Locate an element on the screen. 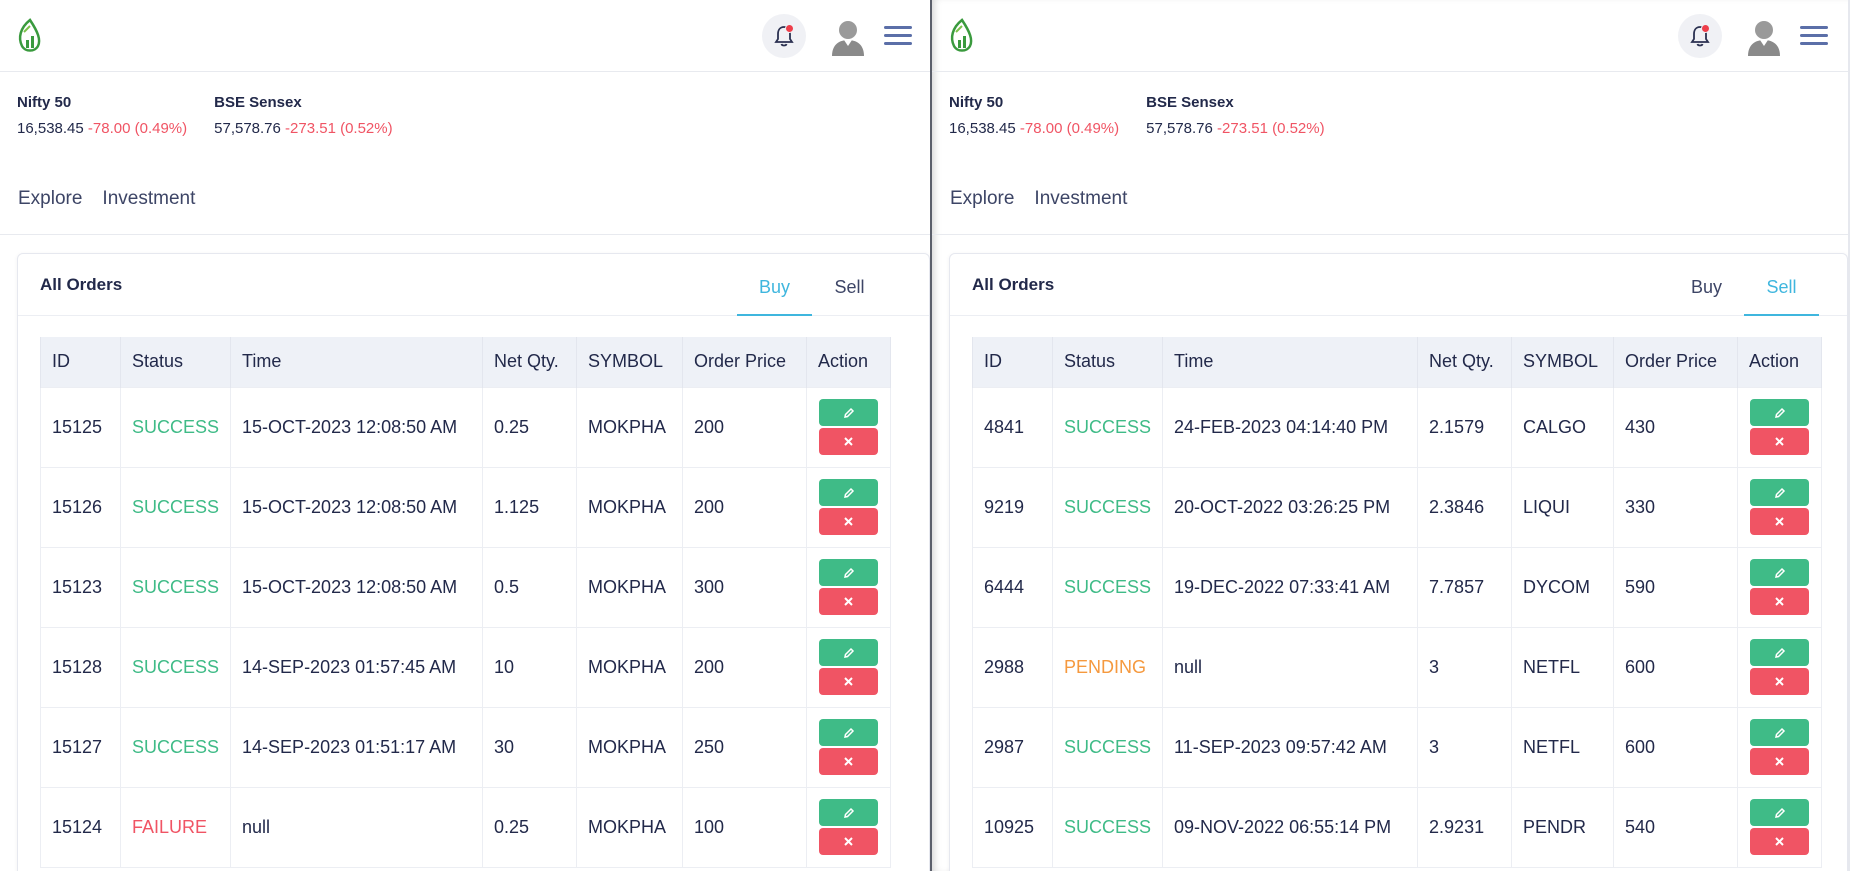 Image resolution: width=1850 pixels, height=871 pixels. column-header-net-qty: Net Qty. is located at coordinates (1465, 362).